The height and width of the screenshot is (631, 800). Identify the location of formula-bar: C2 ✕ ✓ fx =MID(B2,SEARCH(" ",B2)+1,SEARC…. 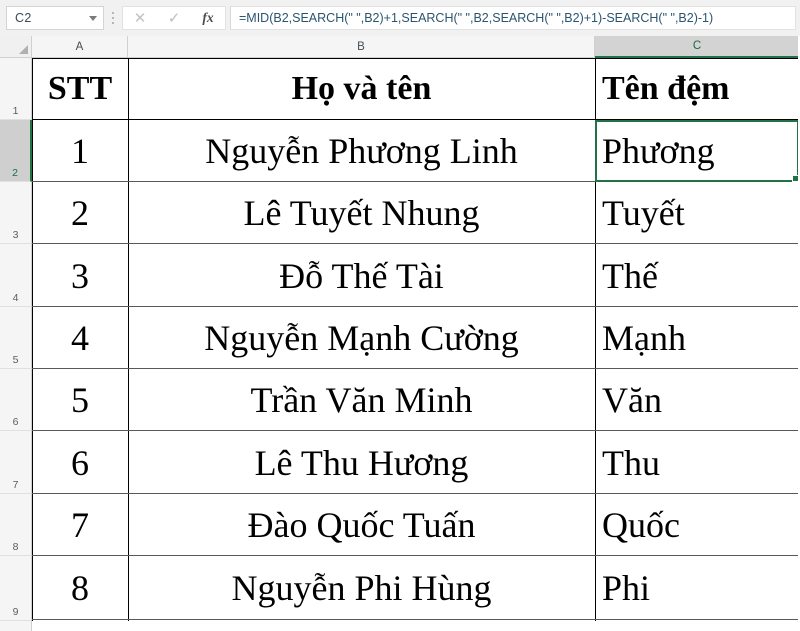
(400, 18).